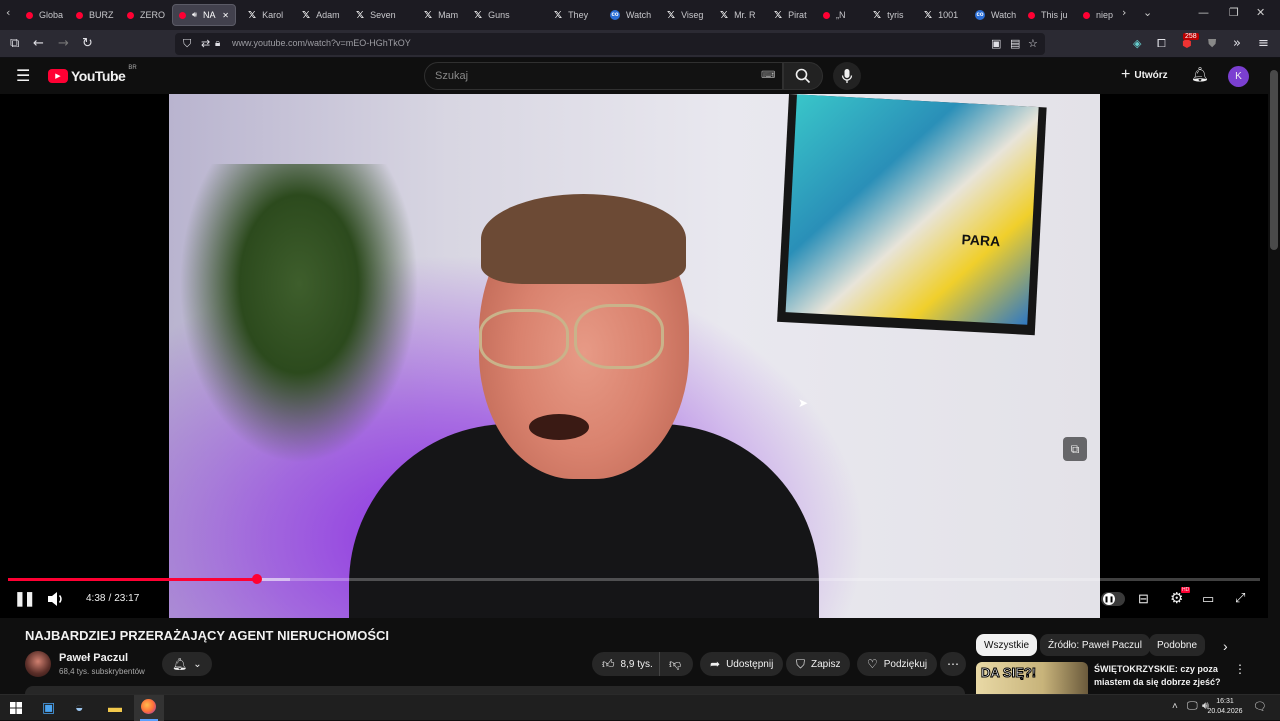 This screenshot has height=721, width=1280. What do you see at coordinates (890, 15) in the screenshot?
I see `browser-tab: 𝕏tyris` at bounding box center [890, 15].